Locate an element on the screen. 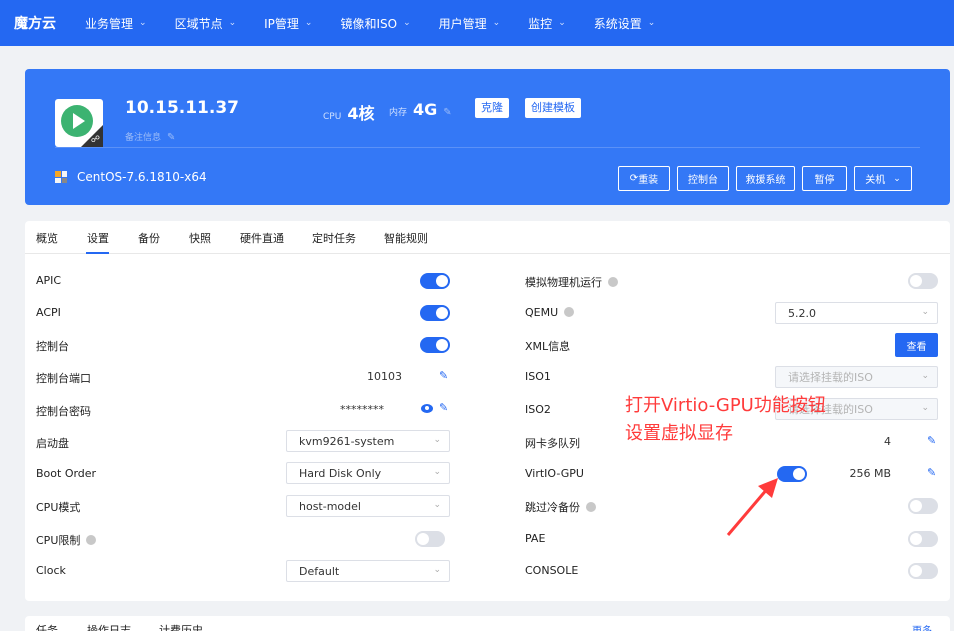 This screenshot has width=954, height=631. nav-item-label: 业务管理 is located at coordinates (109, 23).